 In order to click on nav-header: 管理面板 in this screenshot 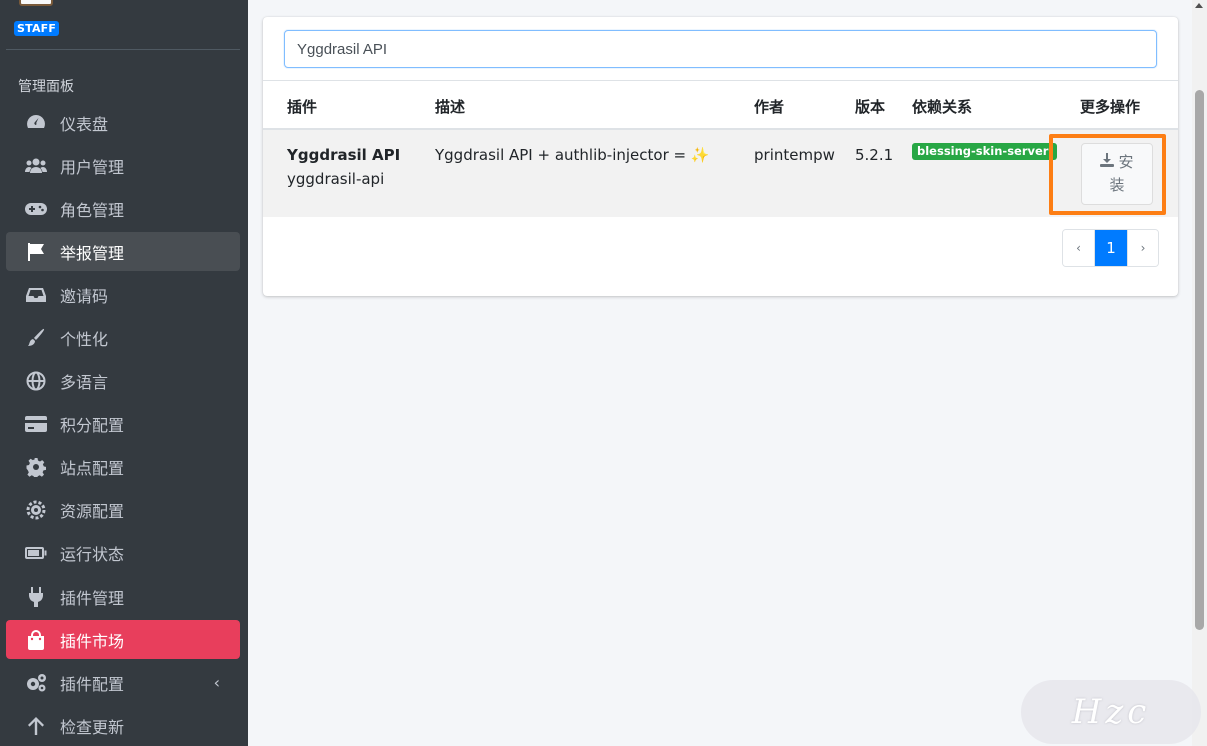, I will do `click(46, 87)`.